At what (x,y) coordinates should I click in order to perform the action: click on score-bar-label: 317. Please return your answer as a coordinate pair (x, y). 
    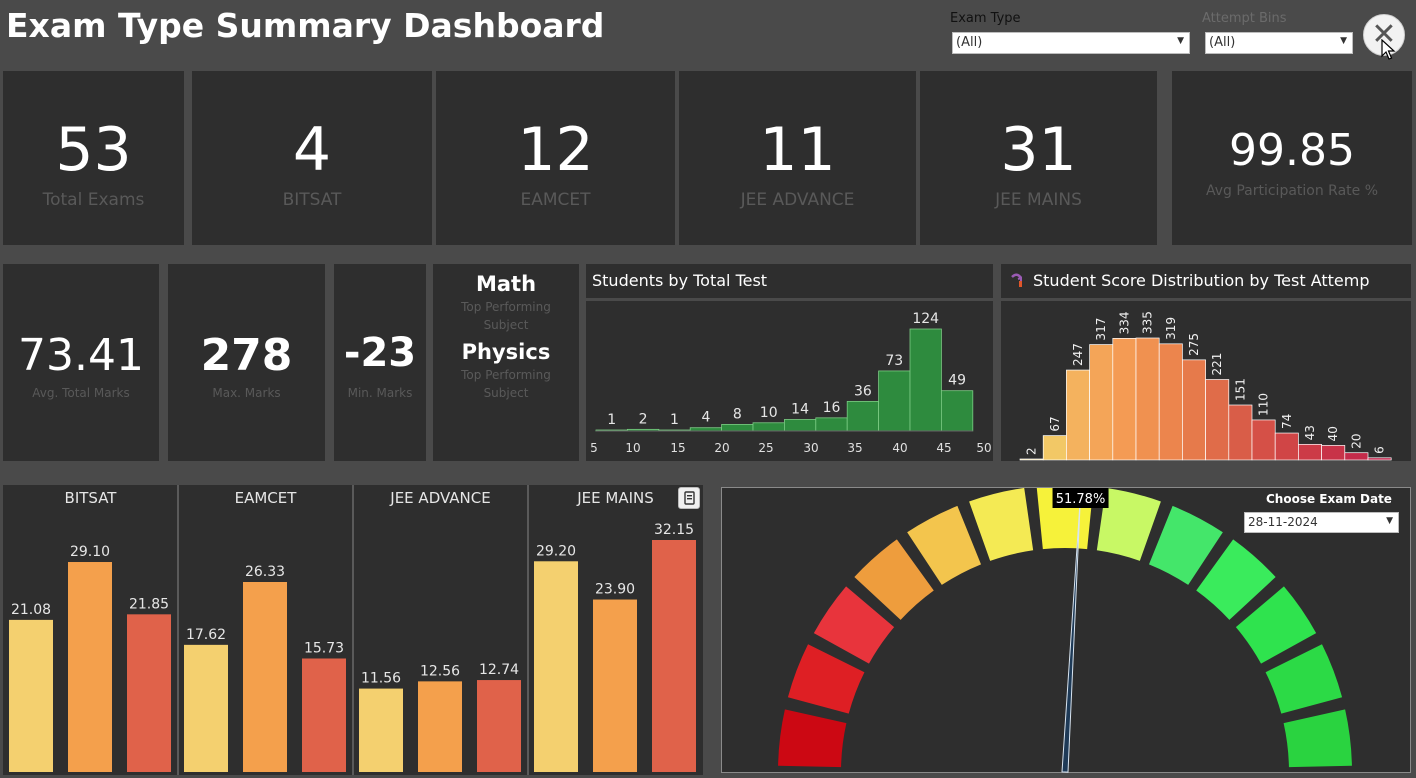
    Looking at the image, I should click on (1101, 329).